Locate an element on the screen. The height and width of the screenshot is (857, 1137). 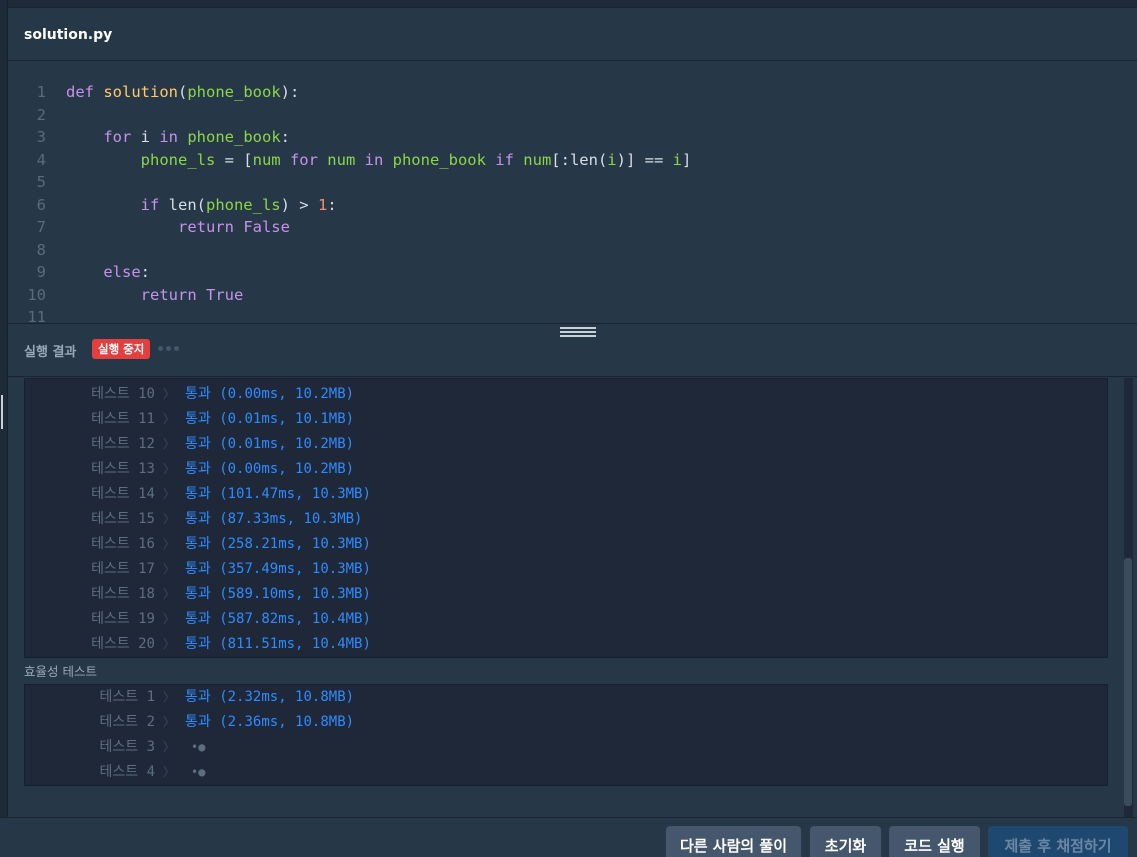
code-token: phone_ls is located at coordinates (178, 159).